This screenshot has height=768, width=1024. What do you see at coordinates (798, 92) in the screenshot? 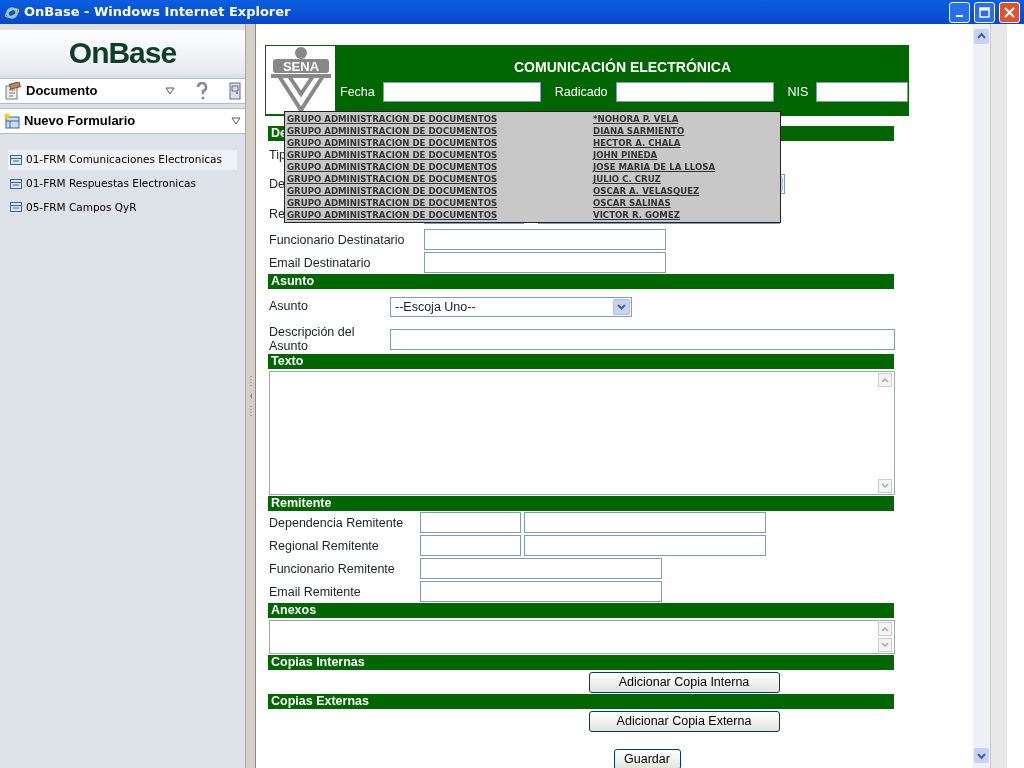
I see `field-label: NIS` at bounding box center [798, 92].